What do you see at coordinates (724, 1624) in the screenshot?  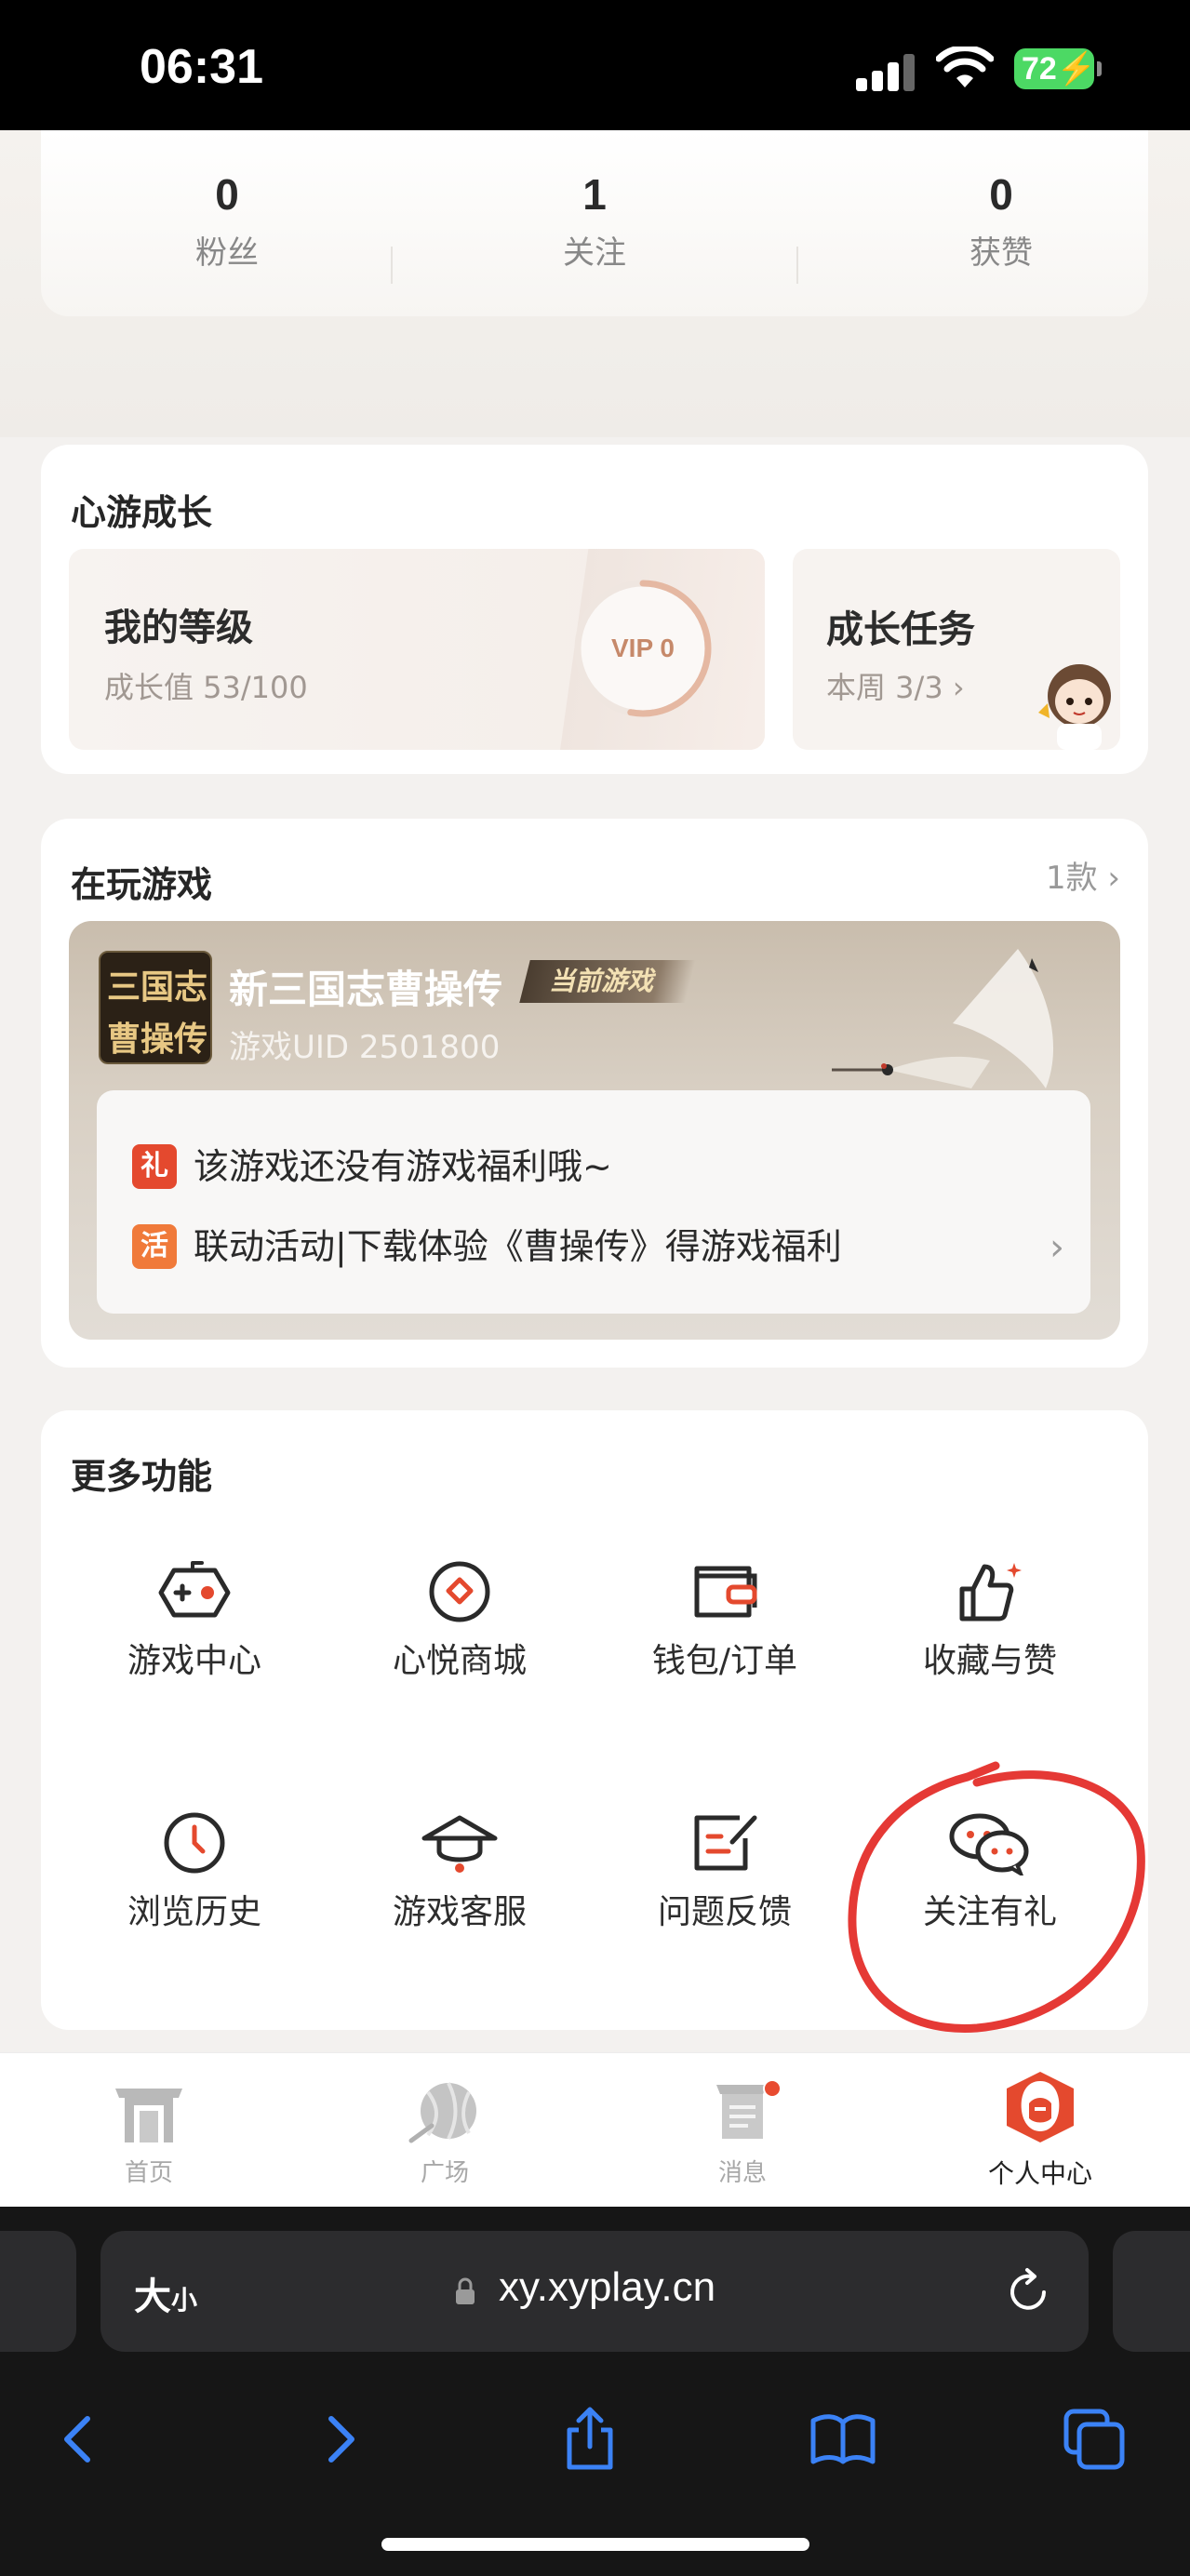 I see `func-wallet: 钱包/订单` at bounding box center [724, 1624].